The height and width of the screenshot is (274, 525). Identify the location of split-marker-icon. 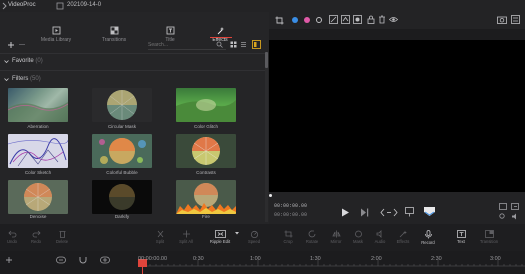
(409, 212).